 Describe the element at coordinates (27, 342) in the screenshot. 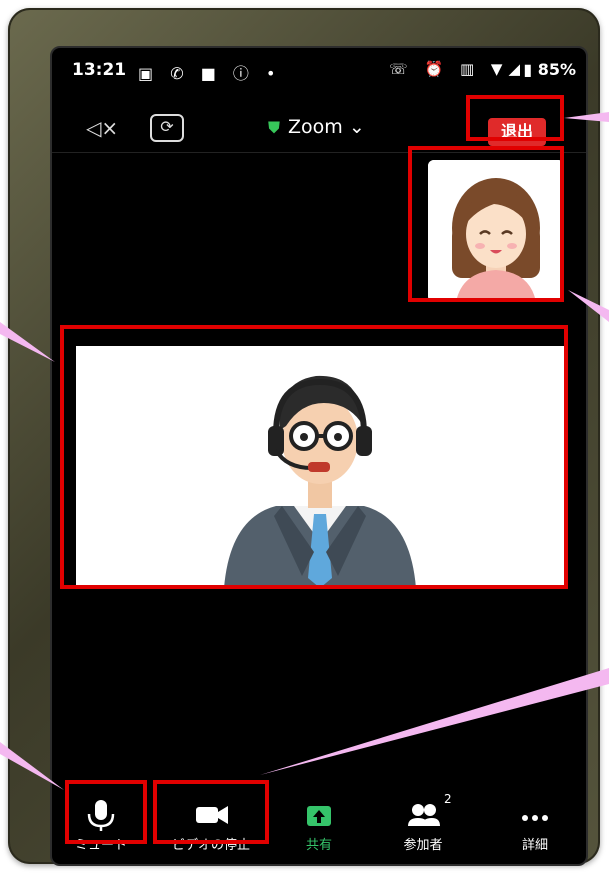

I see `main-video-callout-arrow` at that location.